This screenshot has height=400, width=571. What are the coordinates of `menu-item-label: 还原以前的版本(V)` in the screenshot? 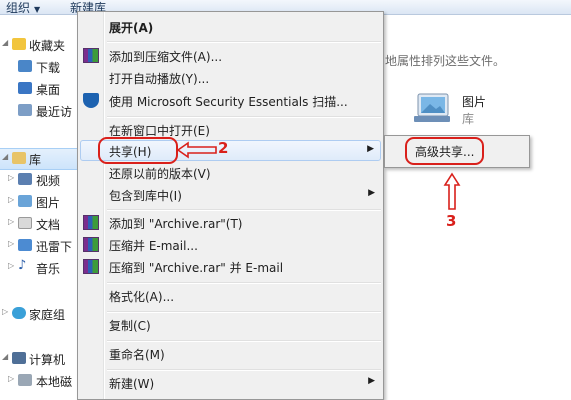 It's located at (160, 174).